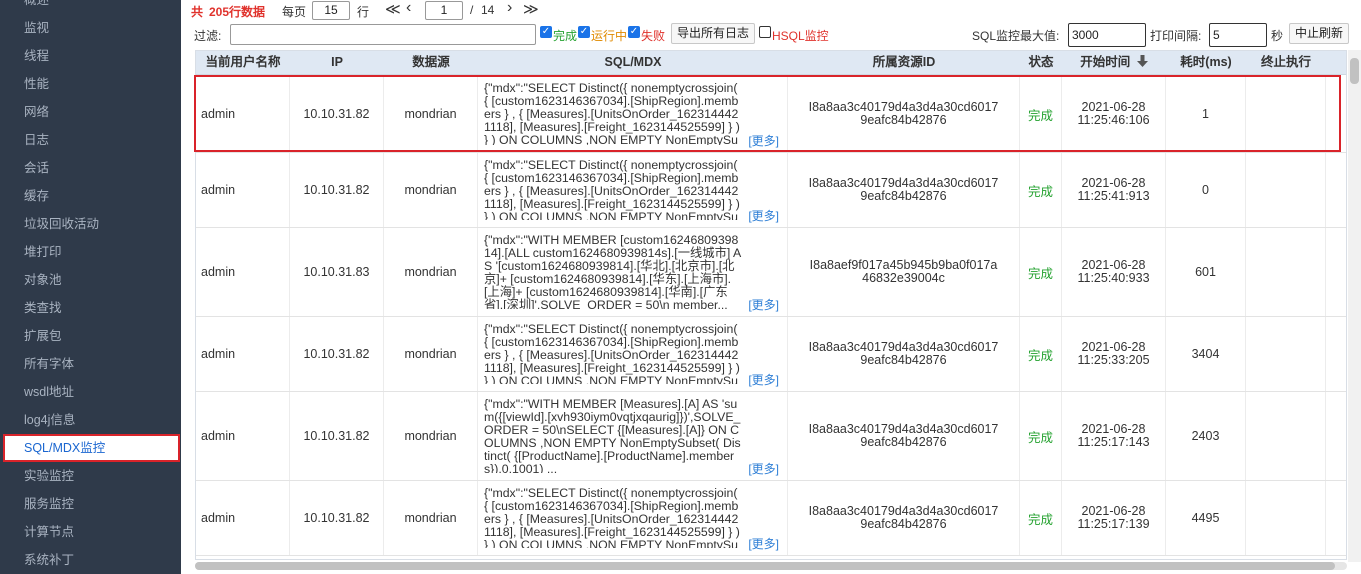  Describe the element at coordinates (765, 32) in the screenshot. I see `hsql-checkbox` at that location.